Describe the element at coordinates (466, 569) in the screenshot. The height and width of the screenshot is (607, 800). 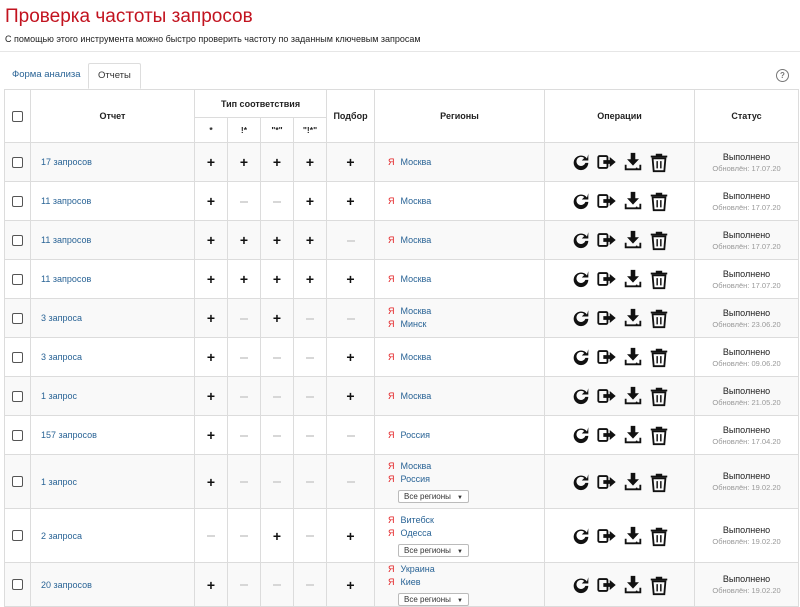
I see `region-link: Я Украина` at that location.